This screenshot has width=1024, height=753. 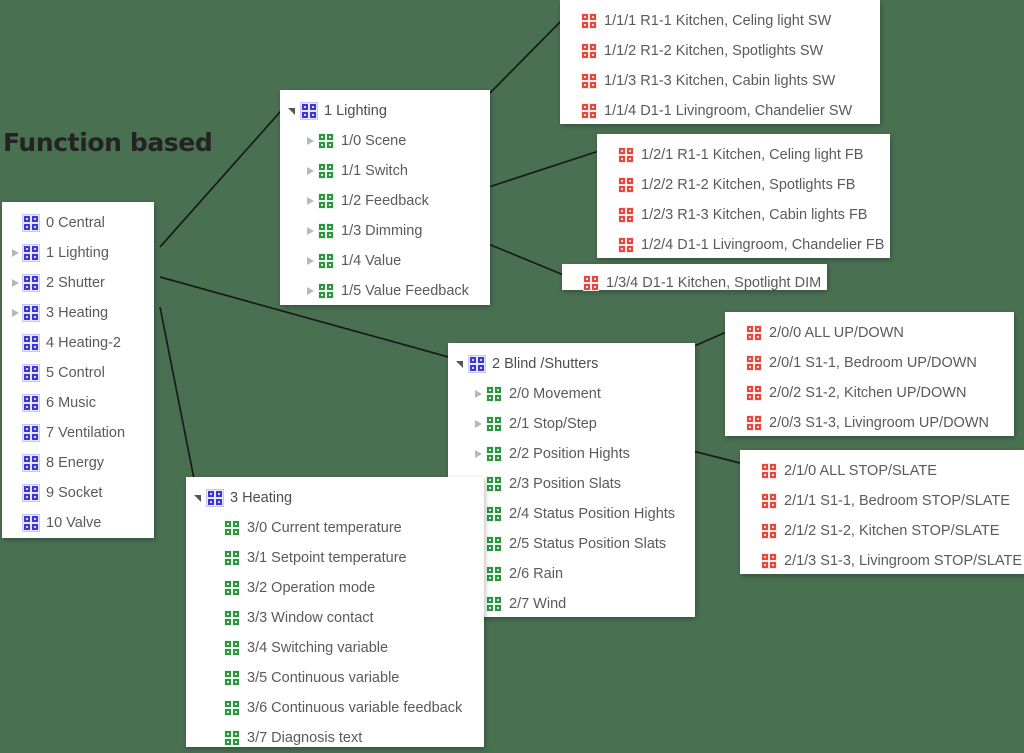 What do you see at coordinates (393, 291) in the screenshot?
I see `tree-item-row: 1/5 Value Feedback` at bounding box center [393, 291].